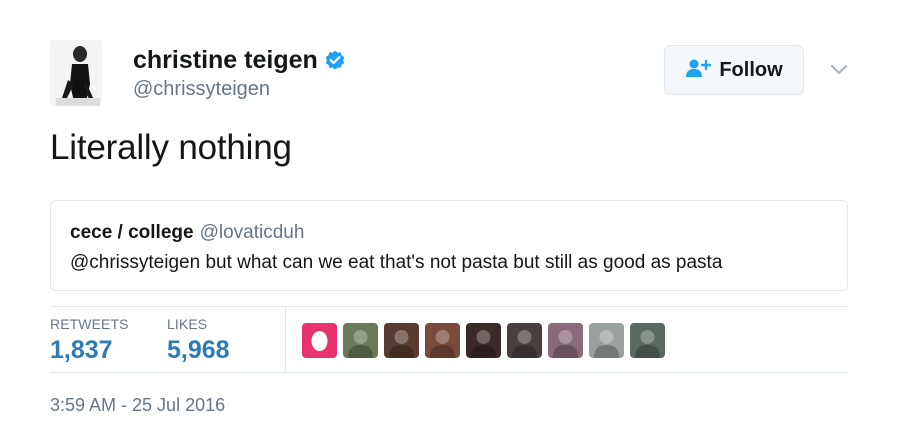 The height and width of the screenshot is (432, 900). I want to click on likes-stat: LIKES 5,968, so click(198, 340).